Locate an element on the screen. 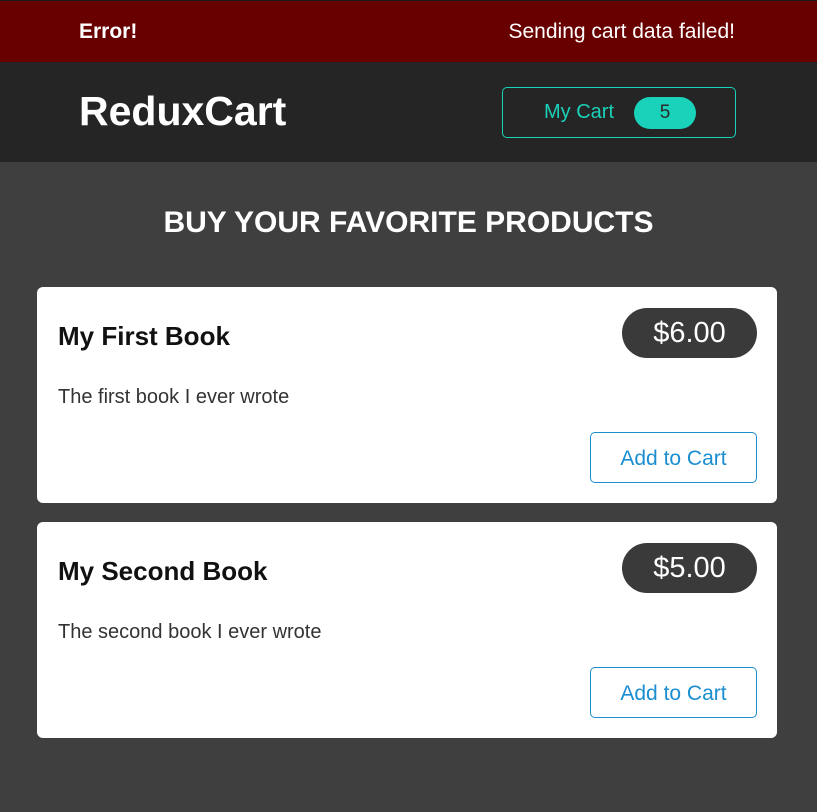 This screenshot has height=812, width=817. product-description: The first book I ever wrote is located at coordinates (174, 397).